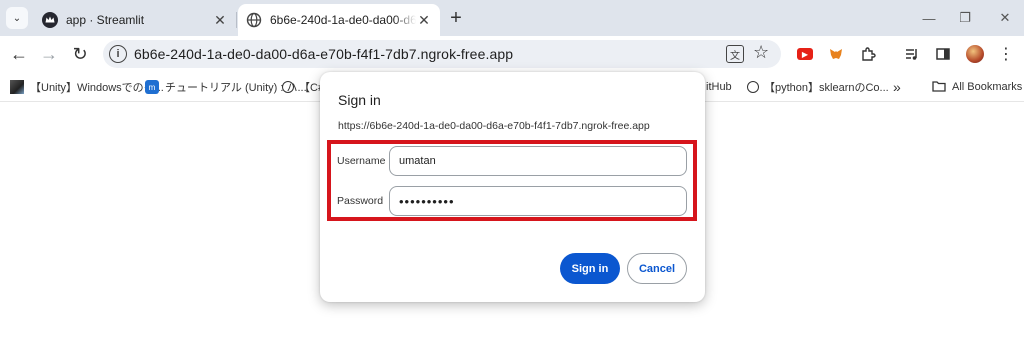  Describe the element at coordinates (868, 54) in the screenshot. I see `extensions-puzzle-icon` at that location.